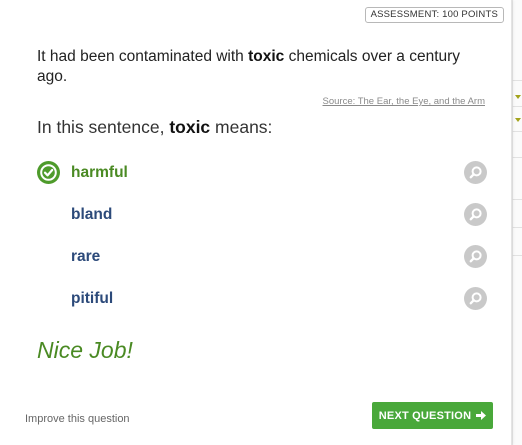 The width and height of the screenshot is (522, 445). Describe the element at coordinates (266, 56) in the screenshot. I see `sentence-keyword: toxic` at that location.